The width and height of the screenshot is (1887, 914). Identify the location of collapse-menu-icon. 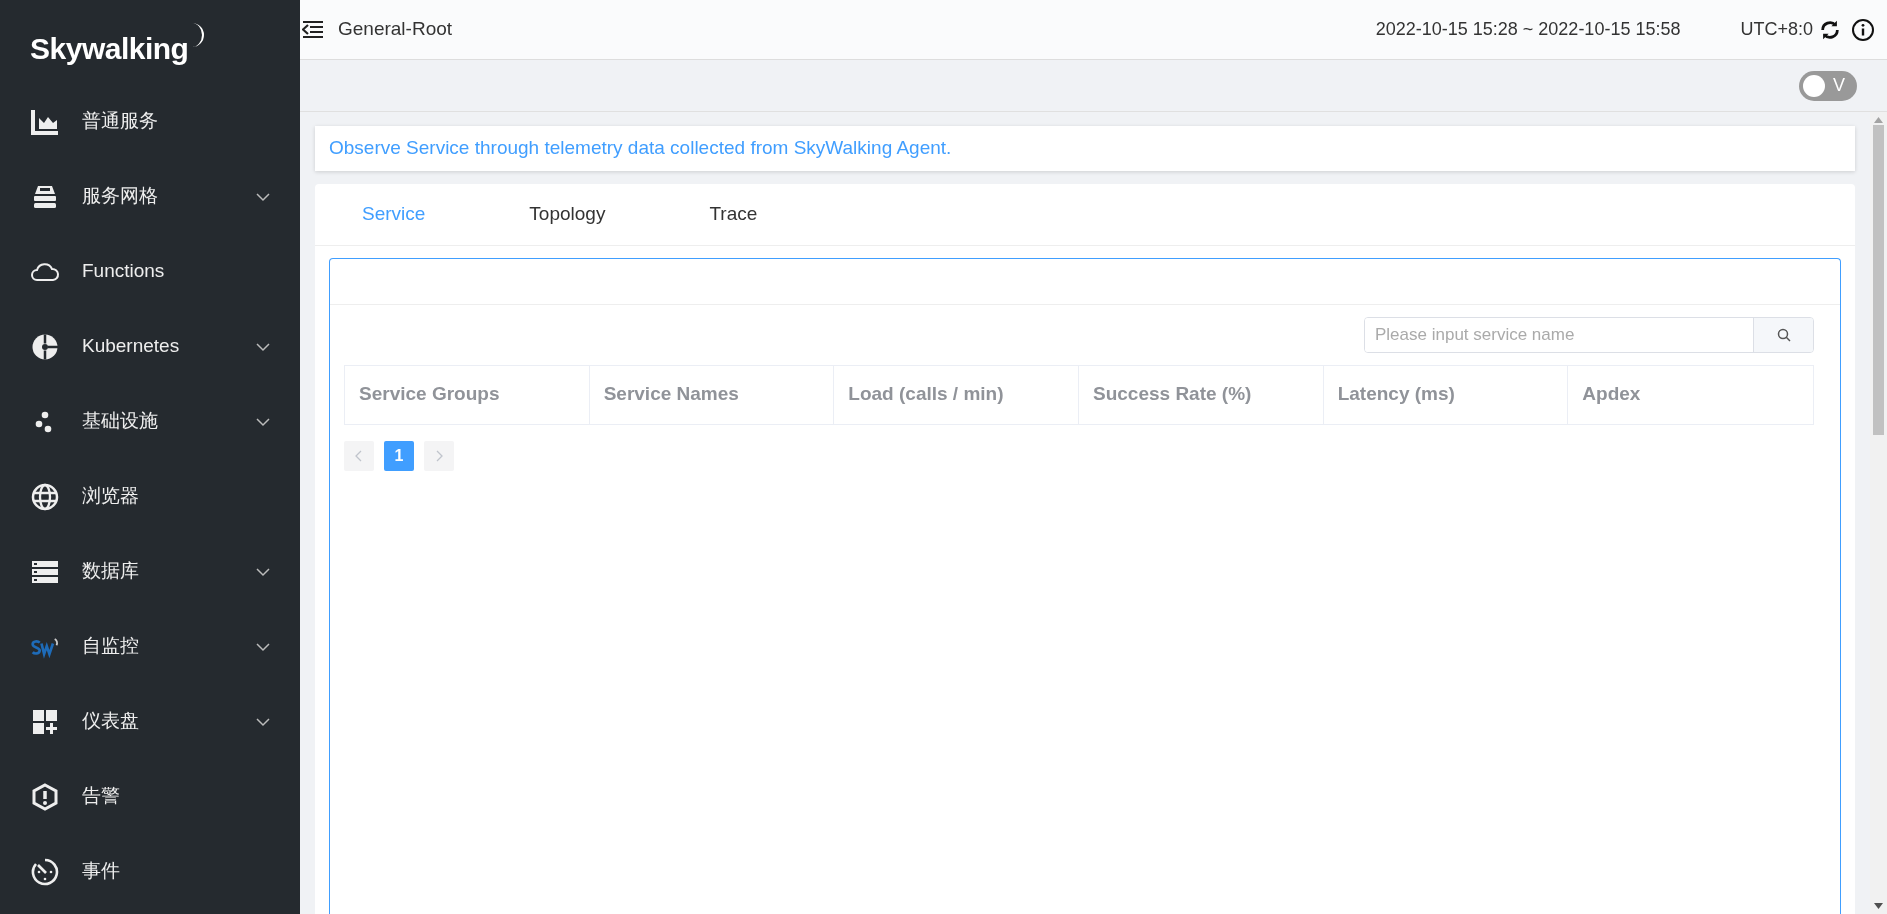
(313, 29).